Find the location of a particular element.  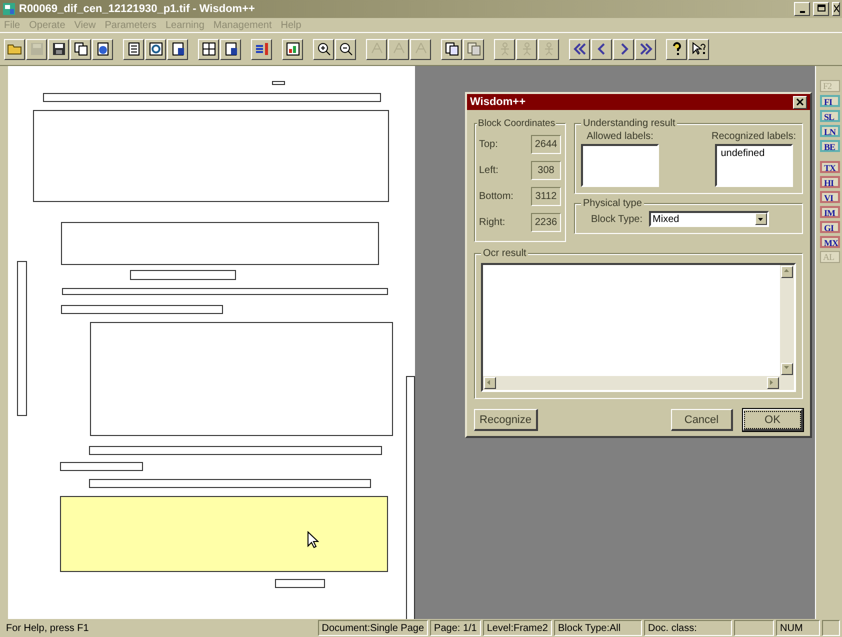

grid-icon is located at coordinates (208, 49).